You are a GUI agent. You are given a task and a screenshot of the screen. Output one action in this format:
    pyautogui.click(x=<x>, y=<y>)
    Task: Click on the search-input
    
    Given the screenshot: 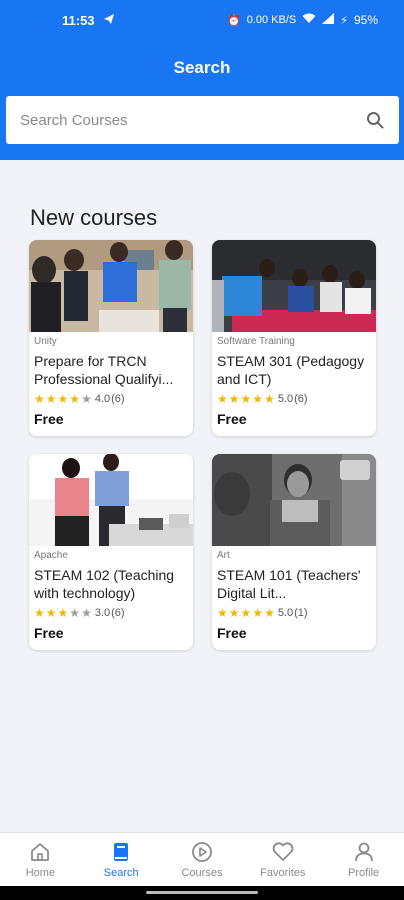 What is the action you would take?
    pyautogui.click(x=192, y=120)
    